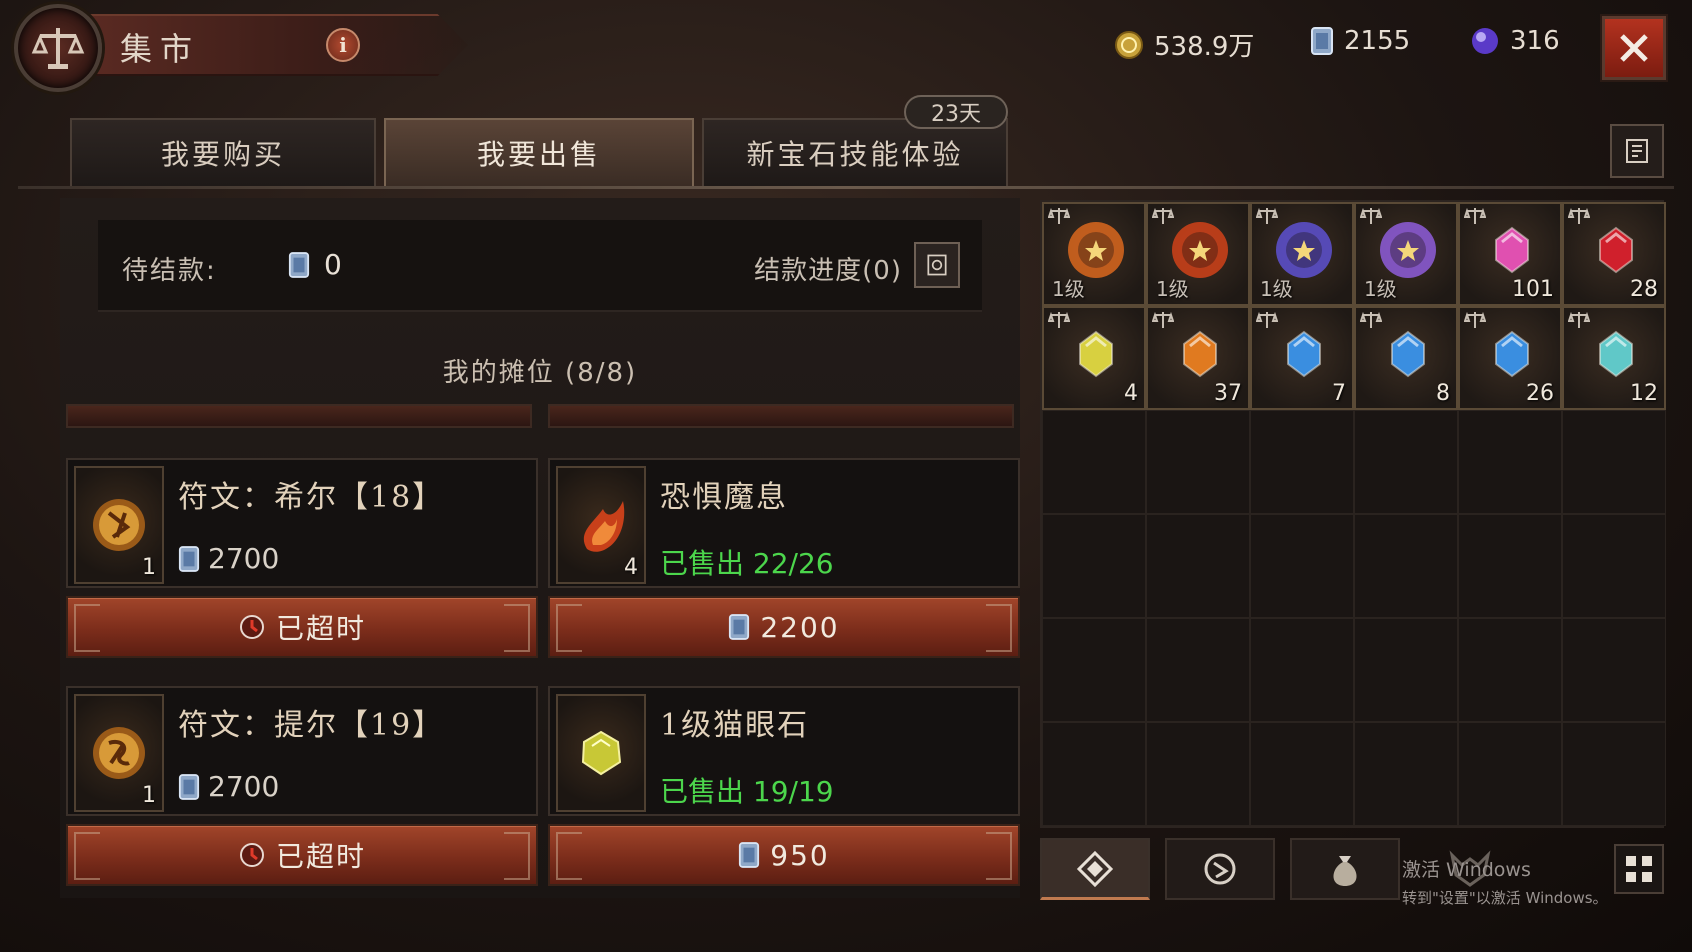 The width and height of the screenshot is (1692, 952). I want to click on inventory-slot: 37, so click(1198, 358).